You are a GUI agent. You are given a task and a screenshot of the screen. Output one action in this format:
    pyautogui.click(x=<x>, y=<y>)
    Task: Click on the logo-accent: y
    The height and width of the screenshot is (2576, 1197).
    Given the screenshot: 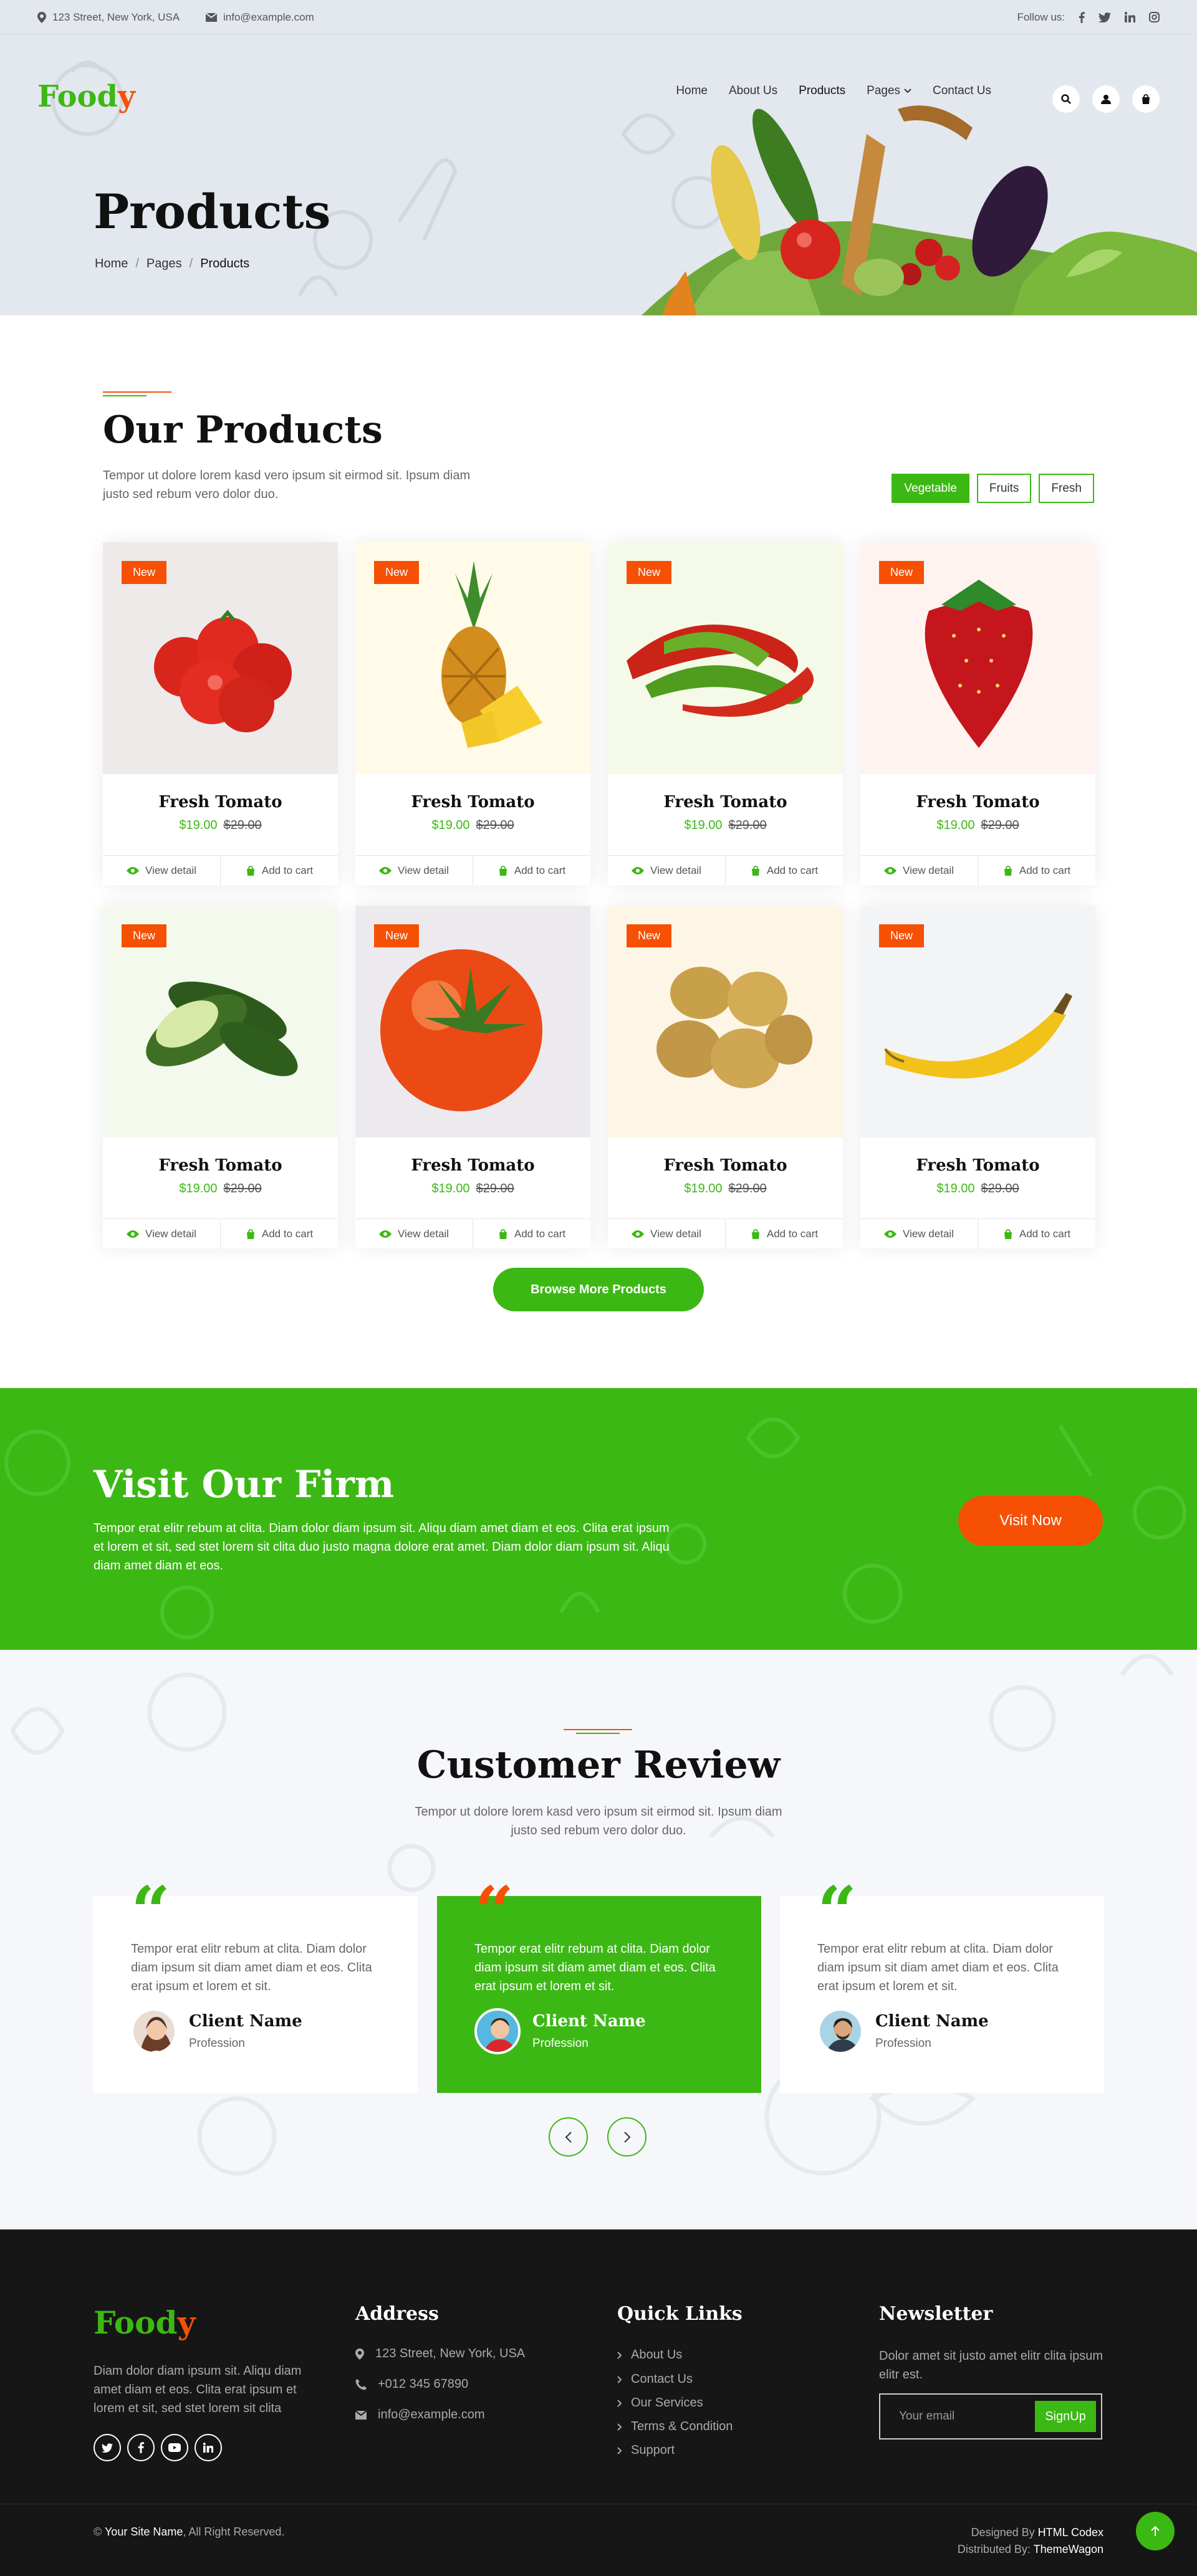 What is the action you would take?
    pyautogui.click(x=126, y=97)
    